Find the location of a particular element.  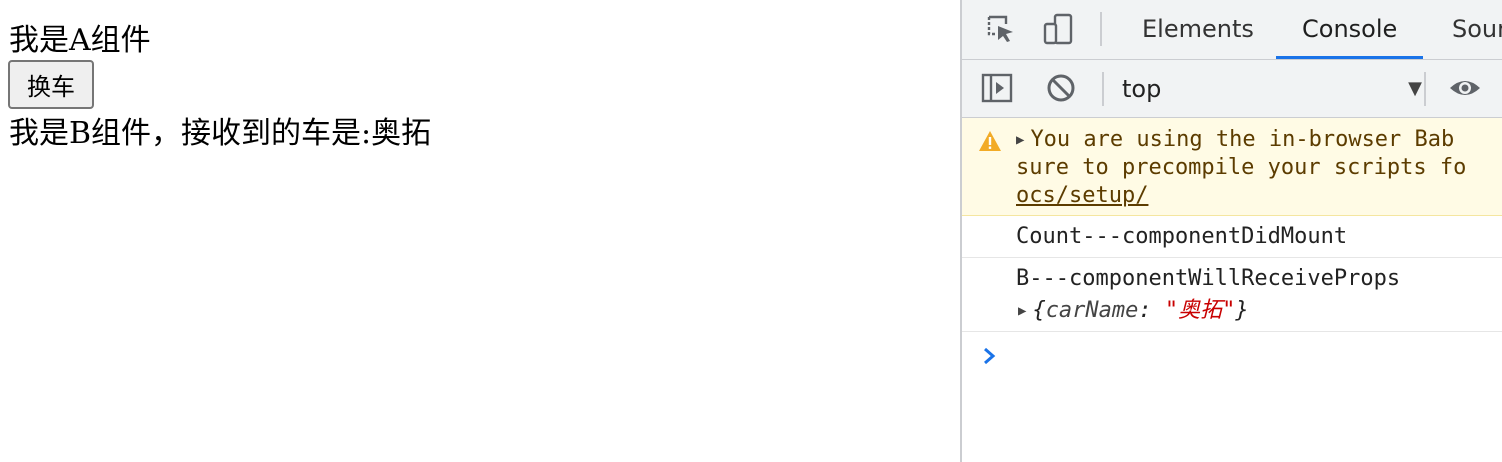

devtools-tabbar: Elements Console Sour is located at coordinates (1232, 30).